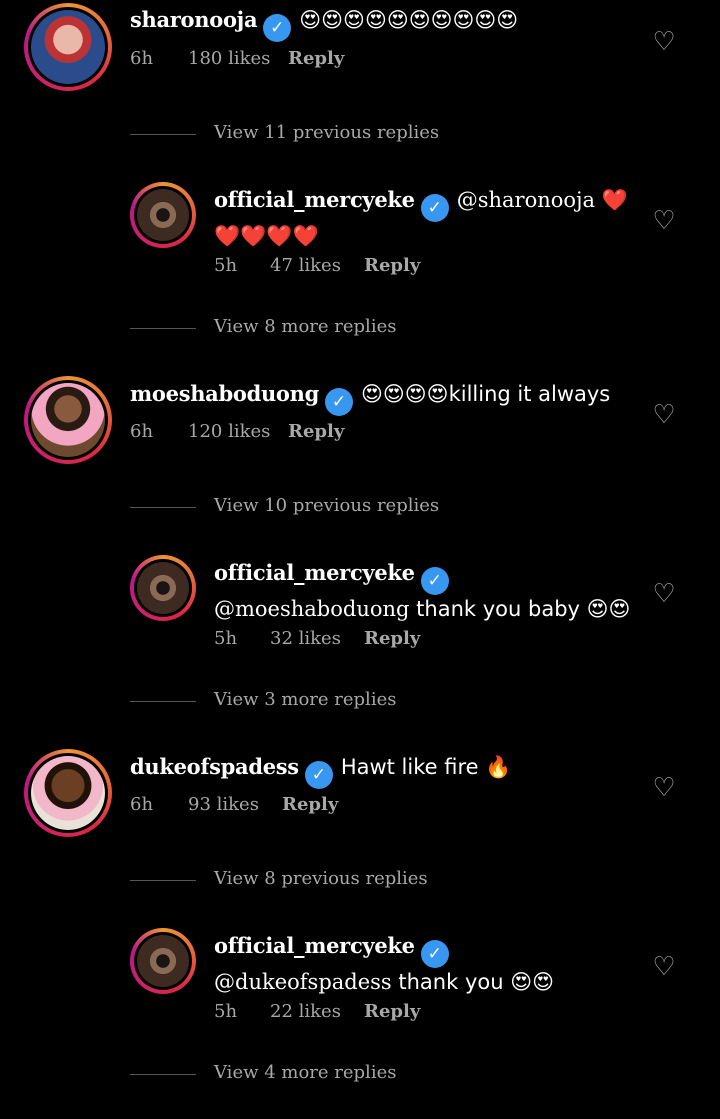 This screenshot has height=1119, width=720. I want to click on avatar-sharonooja, so click(68, 47).